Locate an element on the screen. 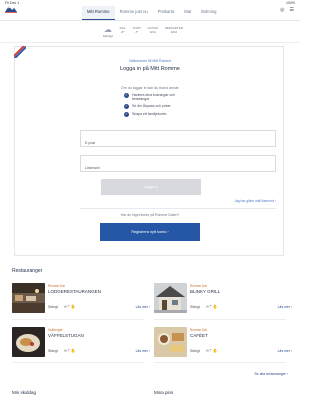  restaurant-name: LODGERESTAURANGEN is located at coordinates (74, 291).